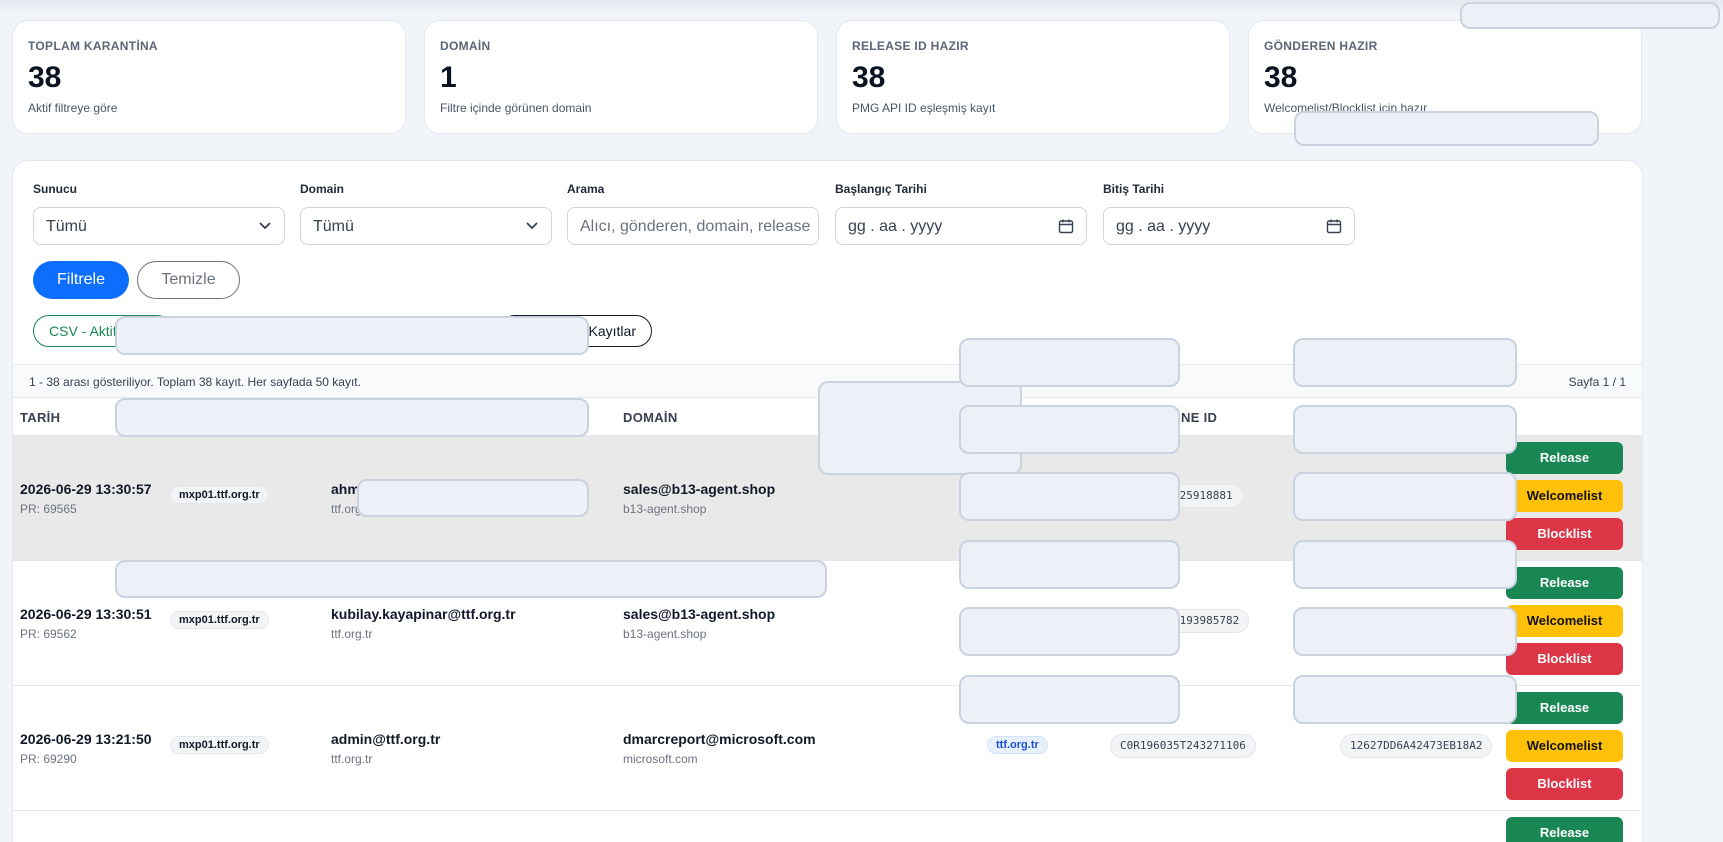  I want to click on sender-domain: microsoft.com, so click(660, 759).